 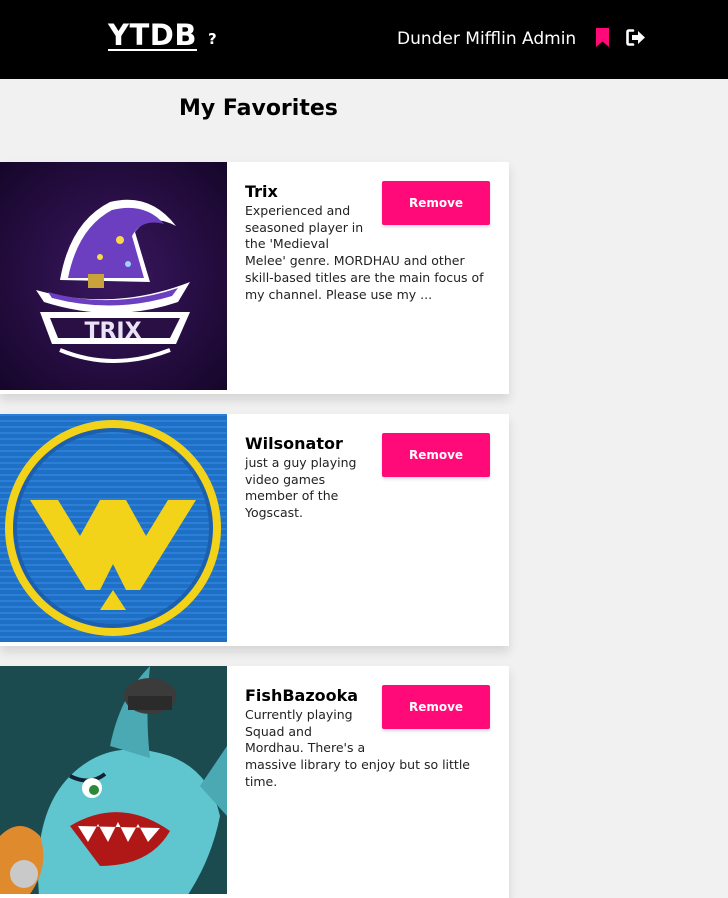 What do you see at coordinates (152, 35) in the screenshot?
I see `logo-link: YTDB` at bounding box center [152, 35].